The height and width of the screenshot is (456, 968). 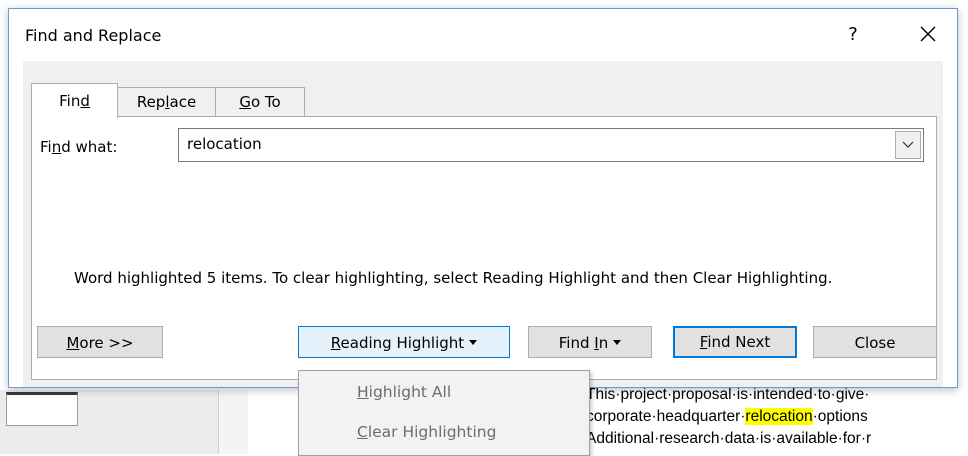 What do you see at coordinates (100, 342) in the screenshot?
I see `more-button: More >>` at bounding box center [100, 342].